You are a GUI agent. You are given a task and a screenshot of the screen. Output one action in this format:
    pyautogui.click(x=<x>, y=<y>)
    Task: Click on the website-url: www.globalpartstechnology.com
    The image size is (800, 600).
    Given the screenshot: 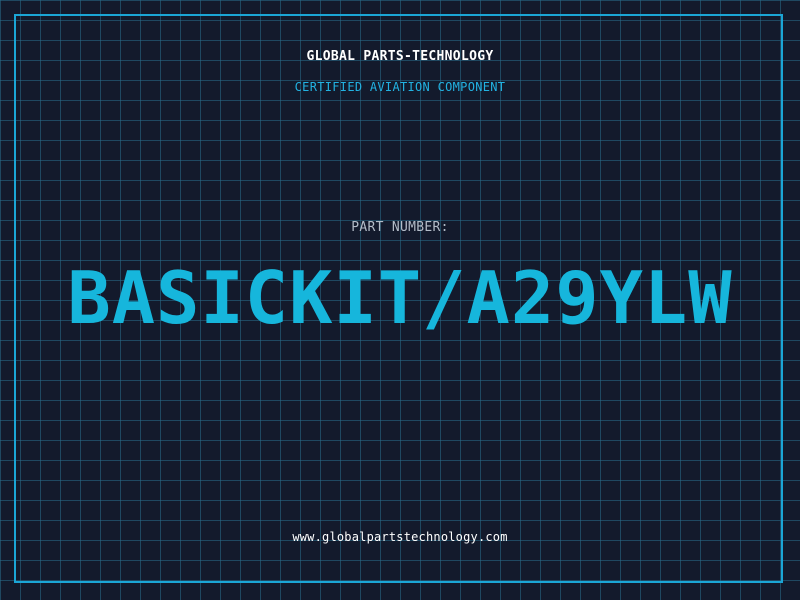 What is the action you would take?
    pyautogui.click(x=400, y=537)
    